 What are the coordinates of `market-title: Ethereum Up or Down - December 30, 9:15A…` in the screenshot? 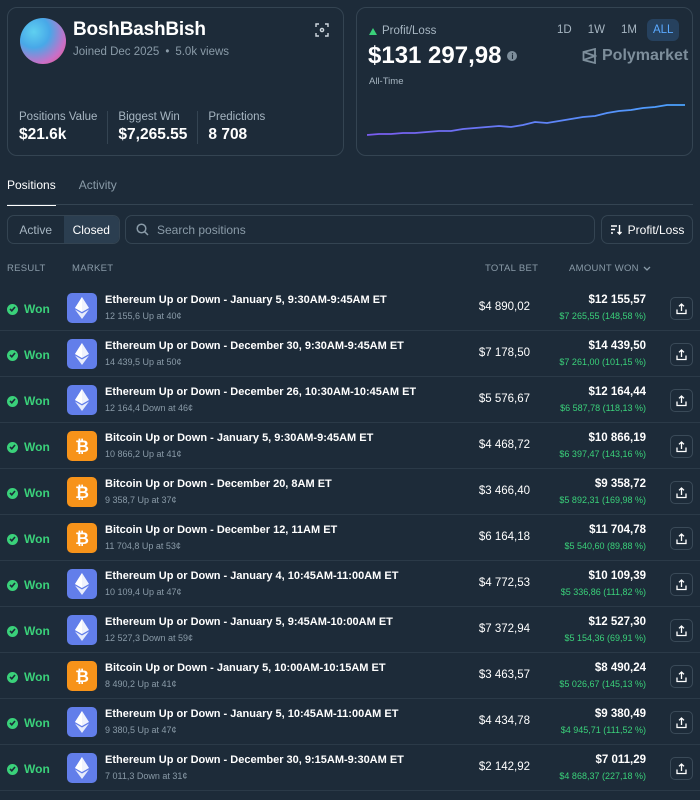 It's located at (254, 760).